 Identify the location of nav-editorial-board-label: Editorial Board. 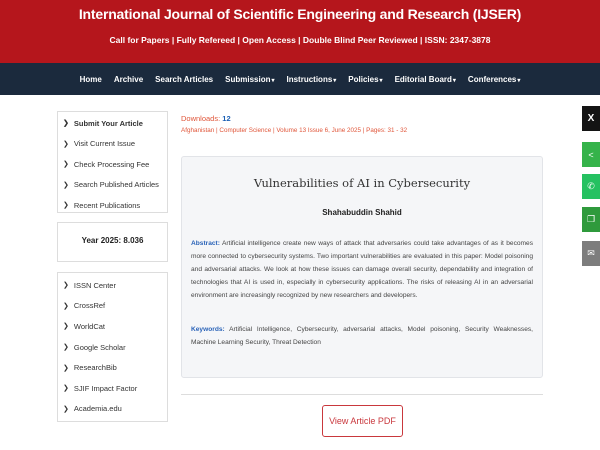
(423, 79).